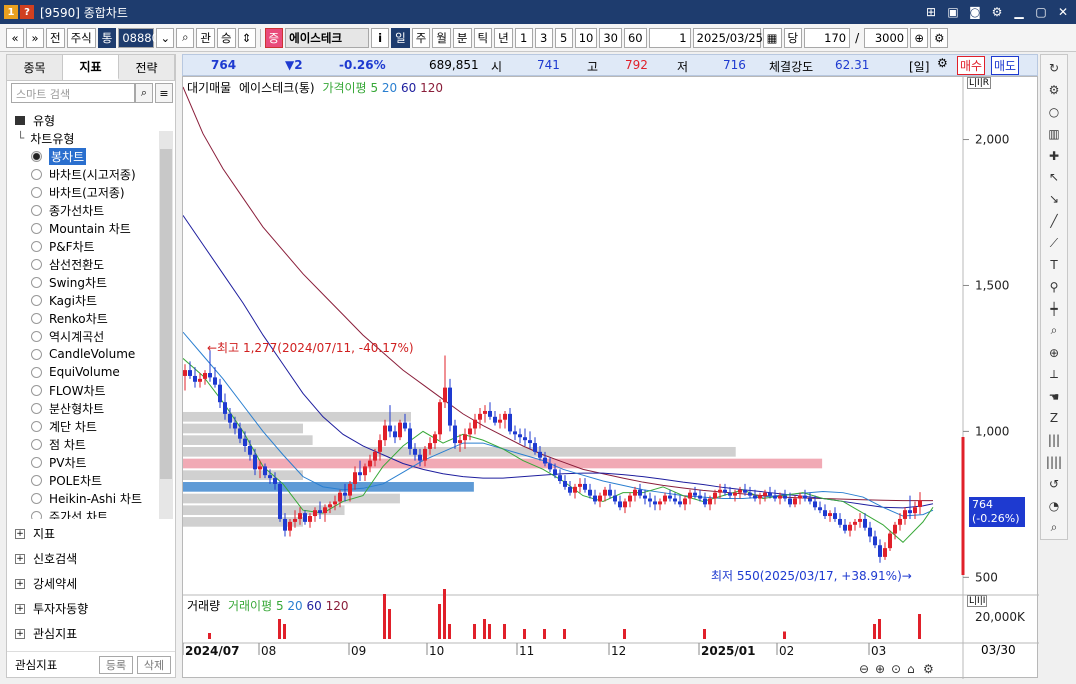  Describe the element at coordinates (205, 37) in the screenshot. I see `watch-button: 관` at that location.